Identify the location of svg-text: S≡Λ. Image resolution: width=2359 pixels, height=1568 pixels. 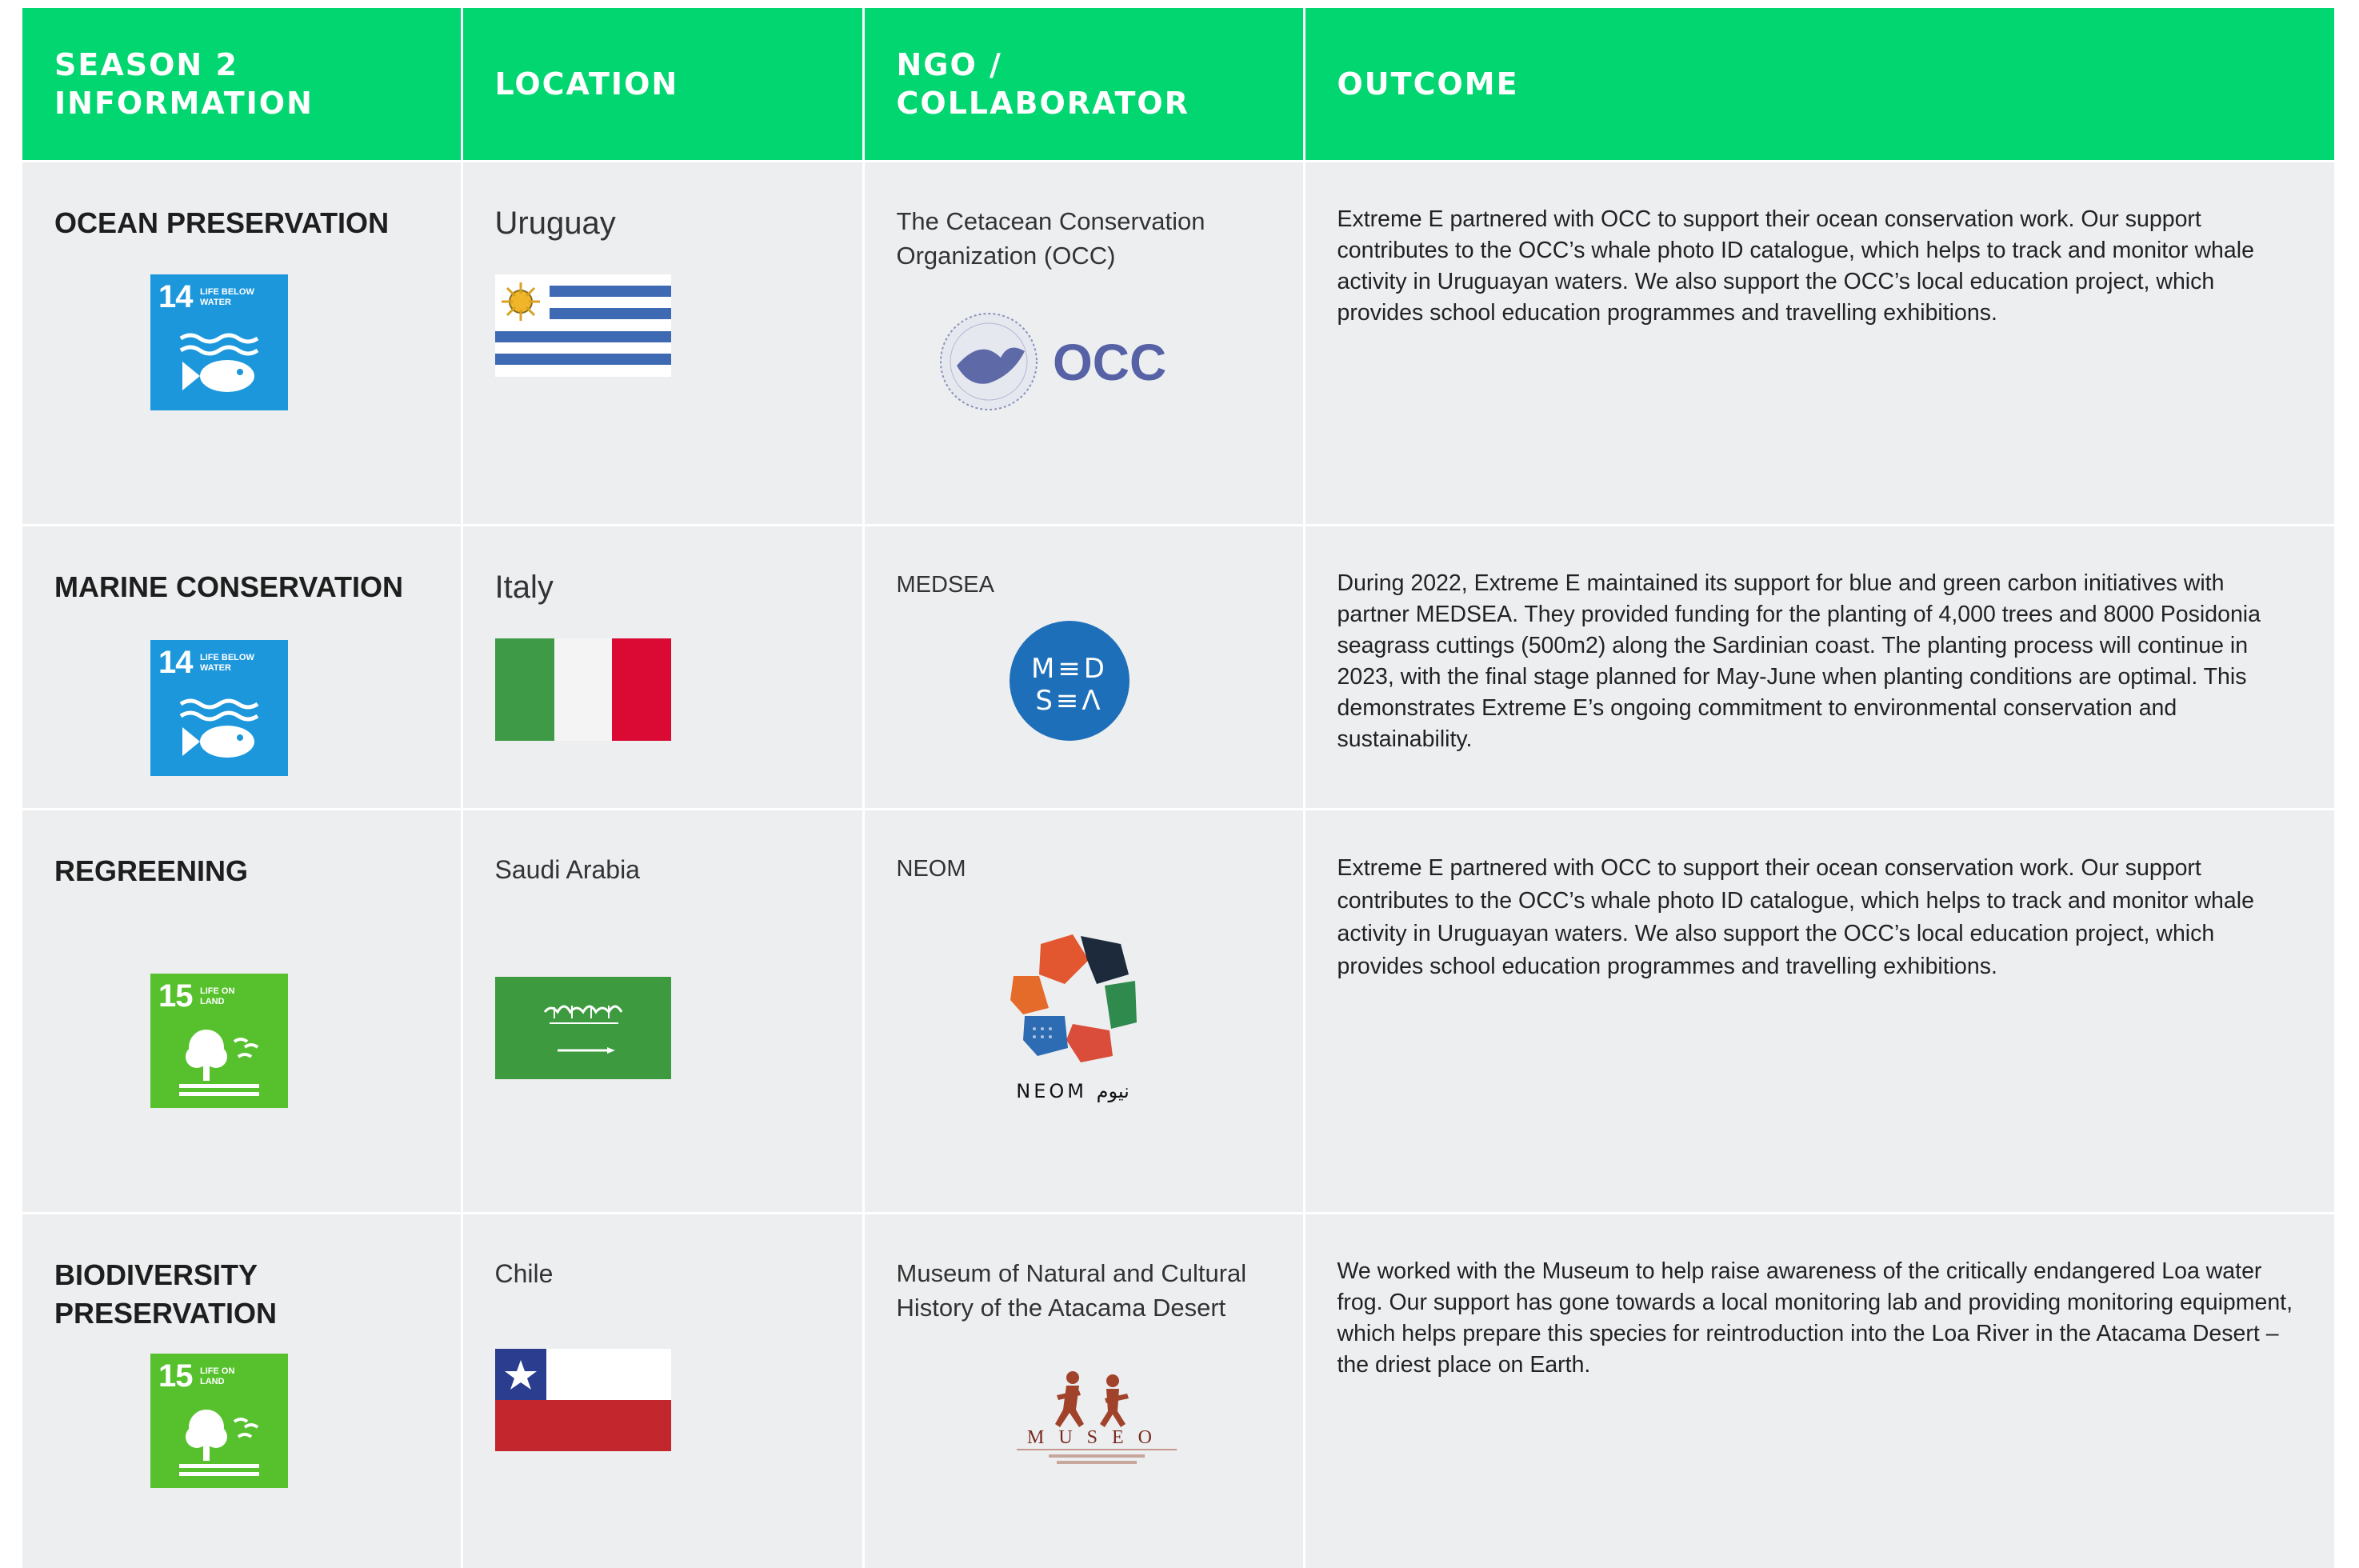
(1069, 701).